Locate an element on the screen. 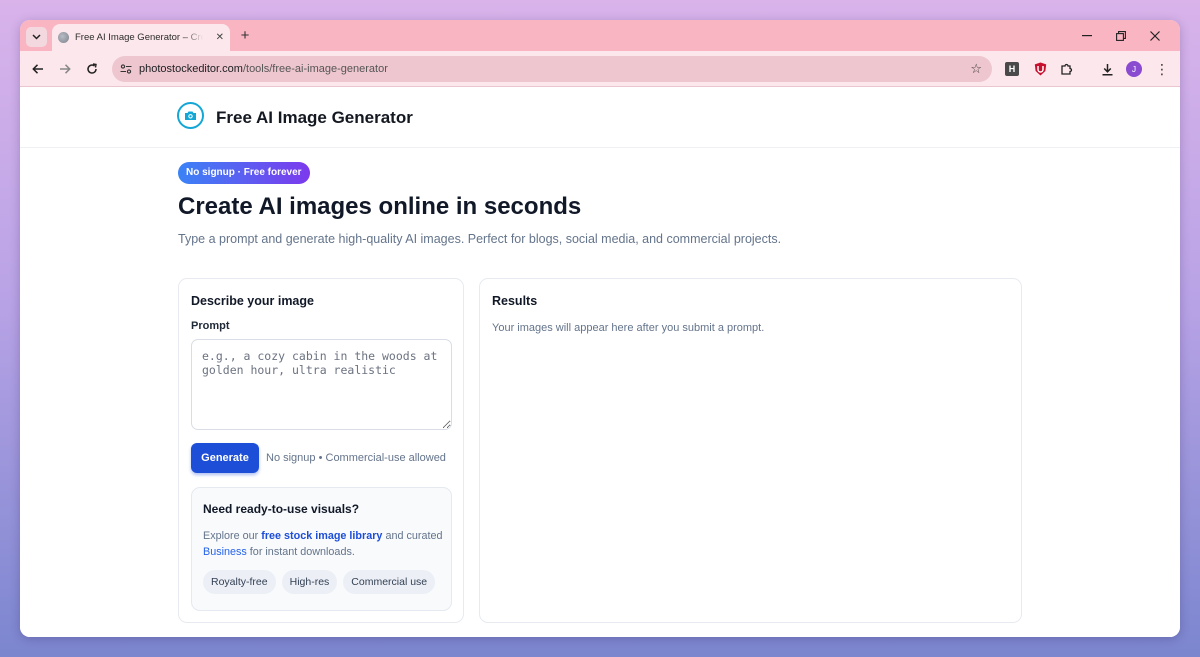 This screenshot has width=1200, height=657. site-header: Free AI Image Generator is located at coordinates (600, 117).